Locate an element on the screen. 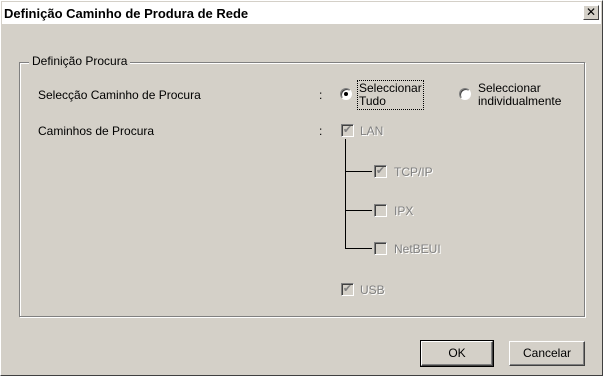 This screenshot has width=603, height=376. tree-branch-netbeui is located at coordinates (358, 248).